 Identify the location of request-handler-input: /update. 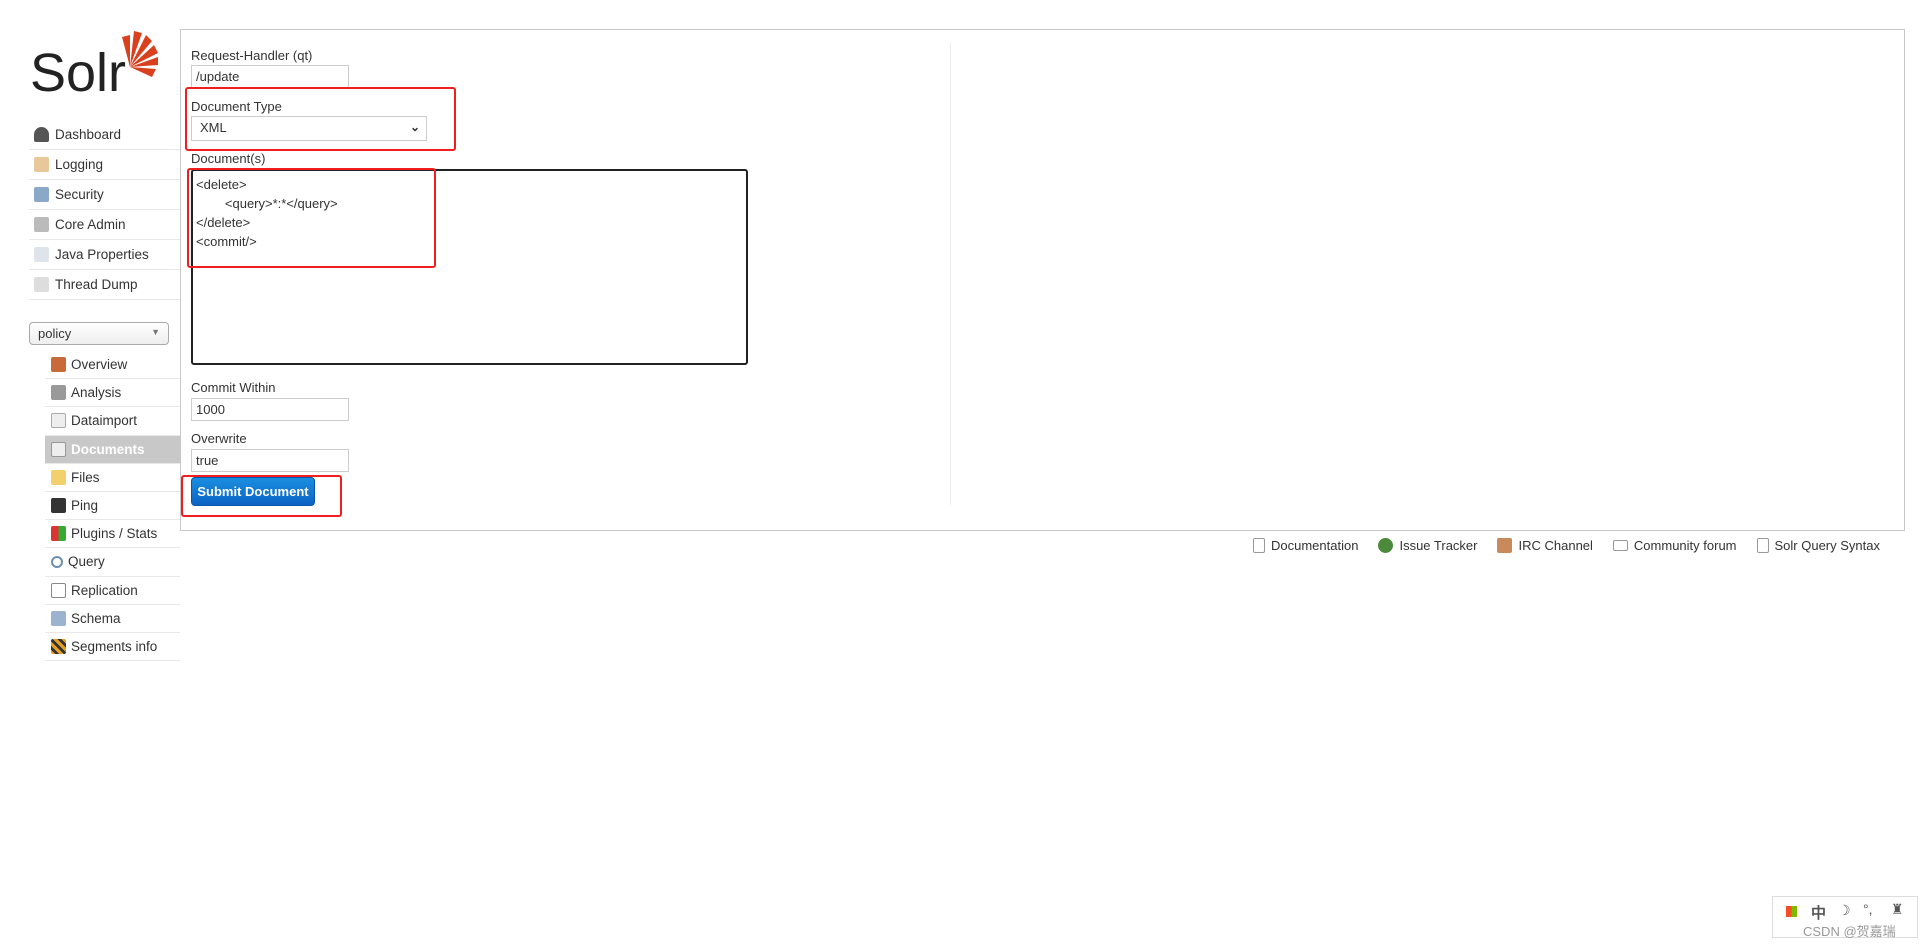
(270, 76).